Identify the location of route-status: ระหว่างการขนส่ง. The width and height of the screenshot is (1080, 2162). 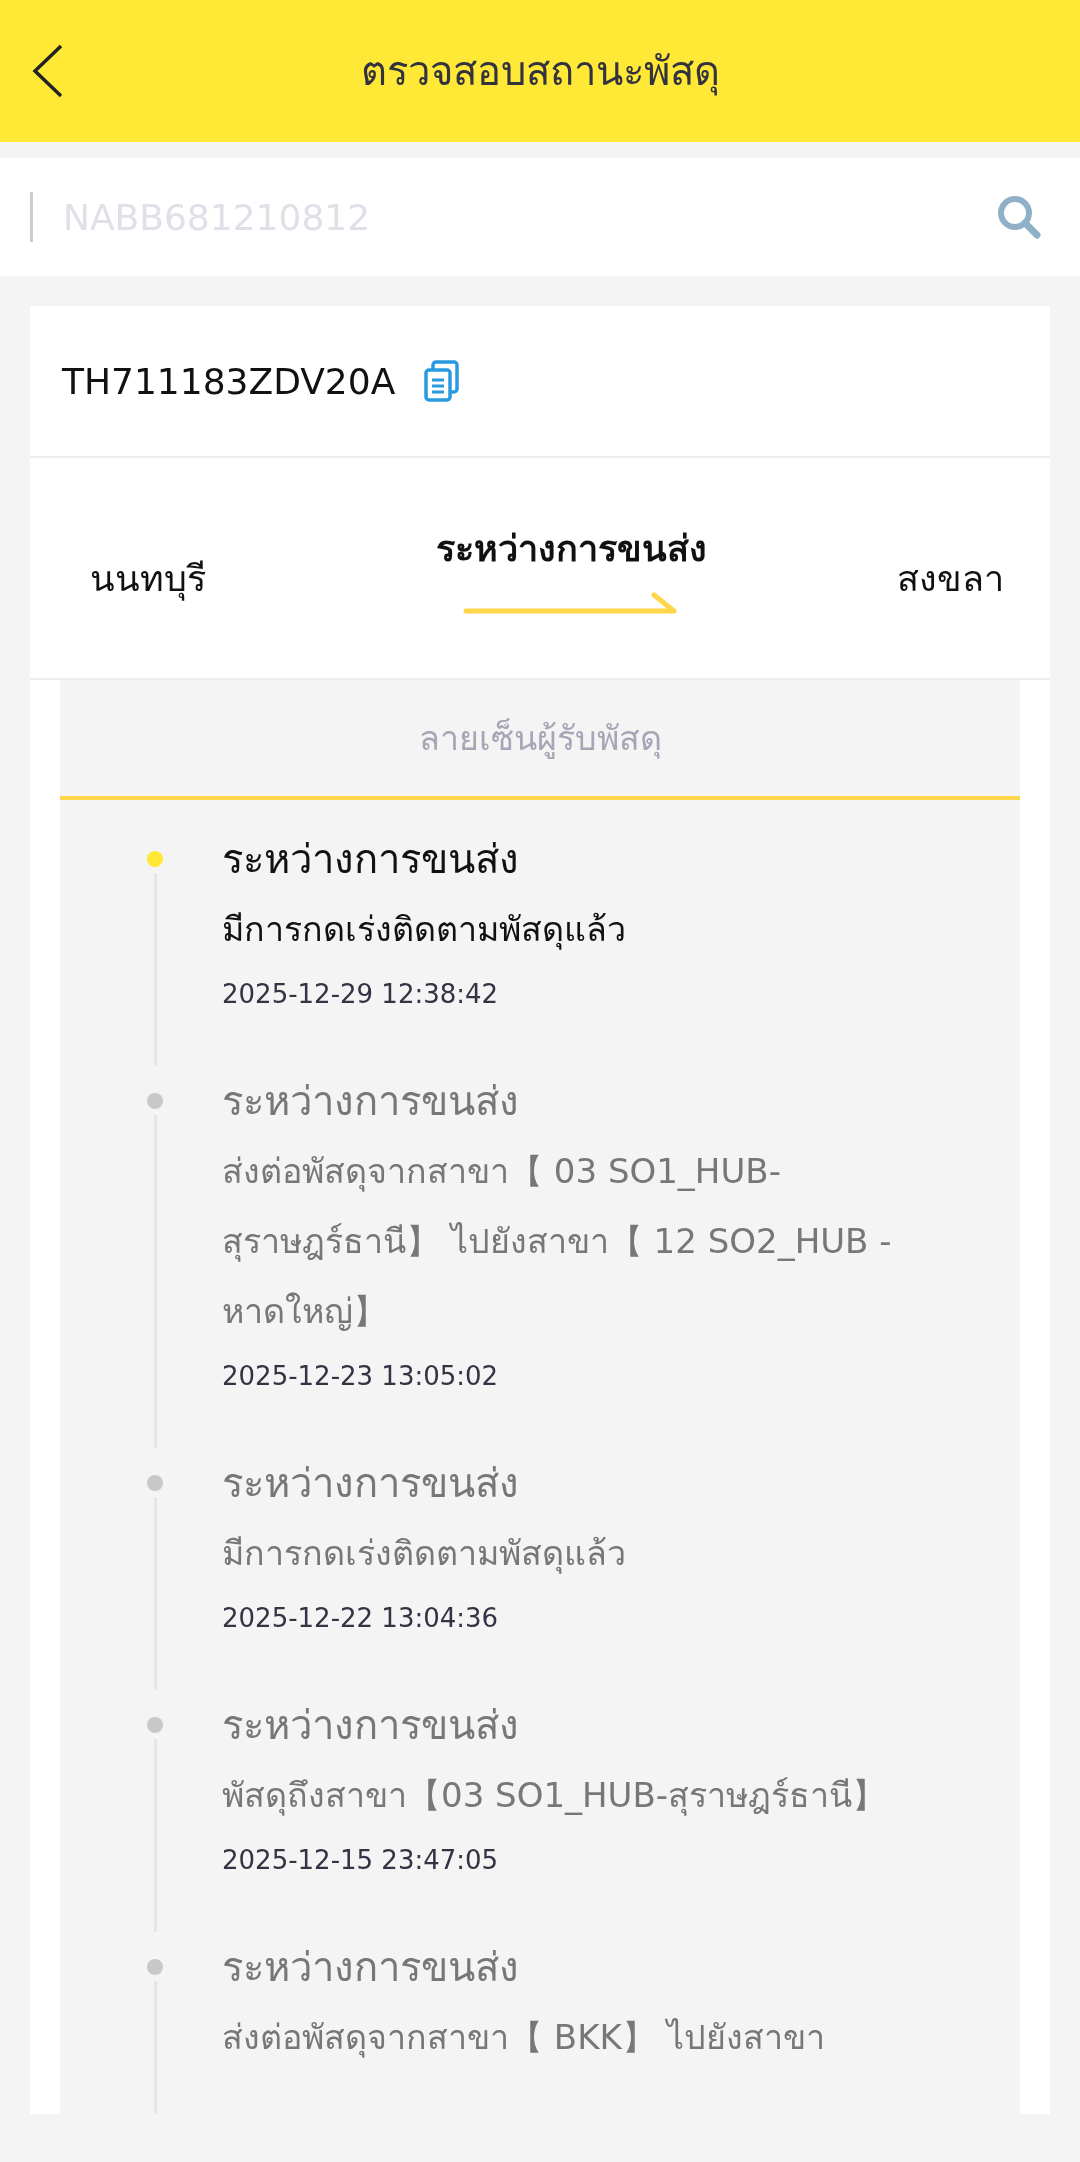
(571, 548).